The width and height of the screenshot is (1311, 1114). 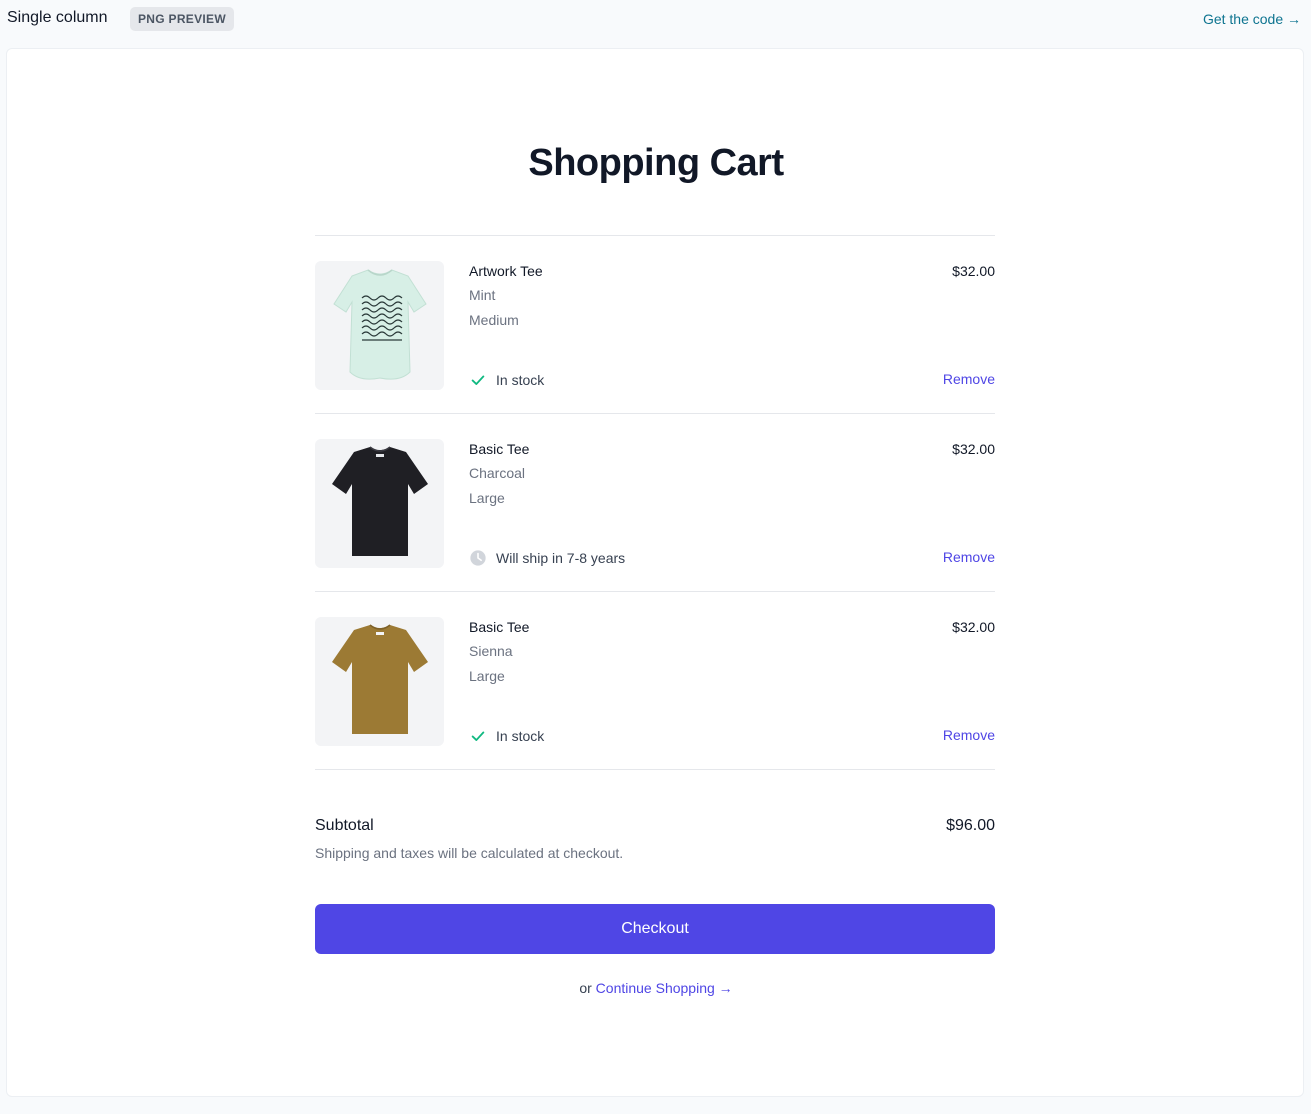 I want to click on png-preview-badge: PNG PREVIEW, so click(x=182, y=19).